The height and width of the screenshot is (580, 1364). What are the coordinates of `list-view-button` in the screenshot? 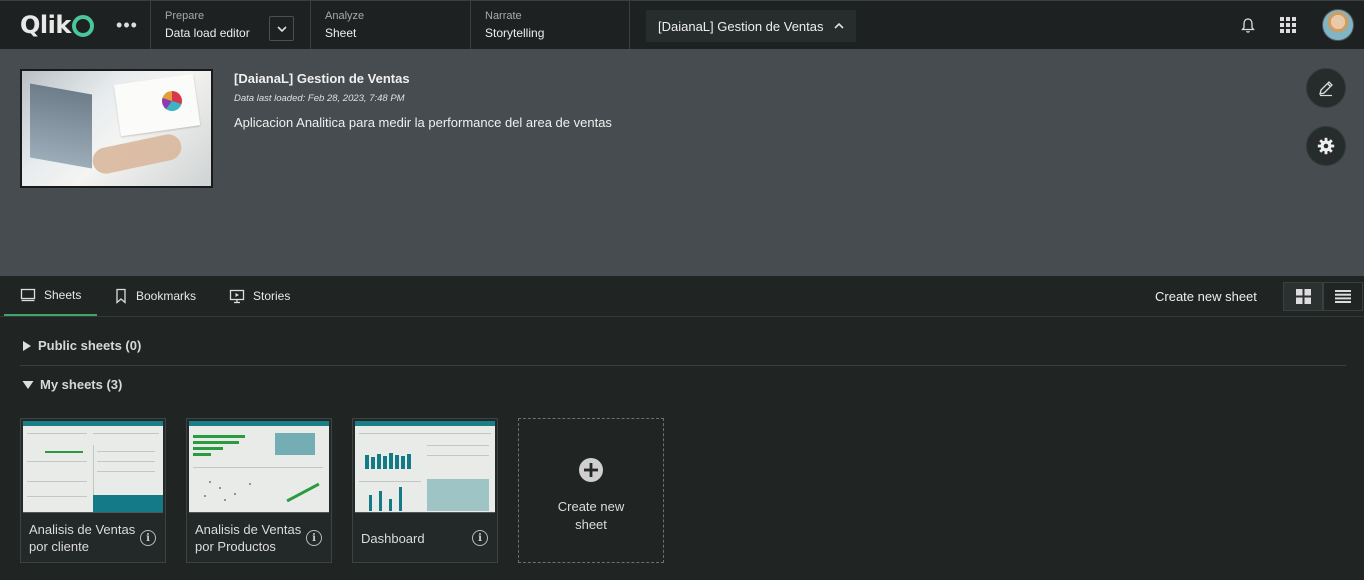 It's located at (1343, 296).